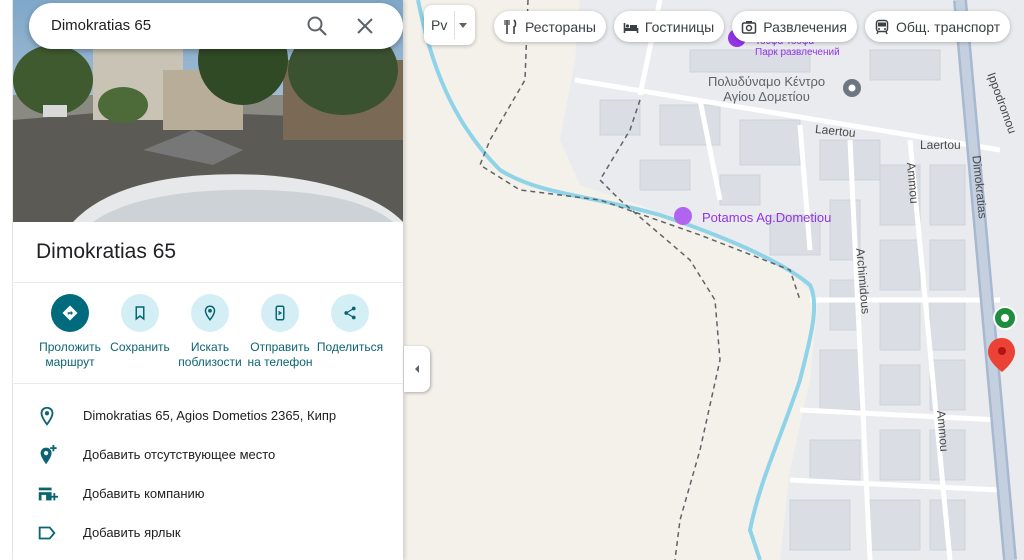 This screenshot has height=560, width=1024. I want to click on camera-icon, so click(749, 27).